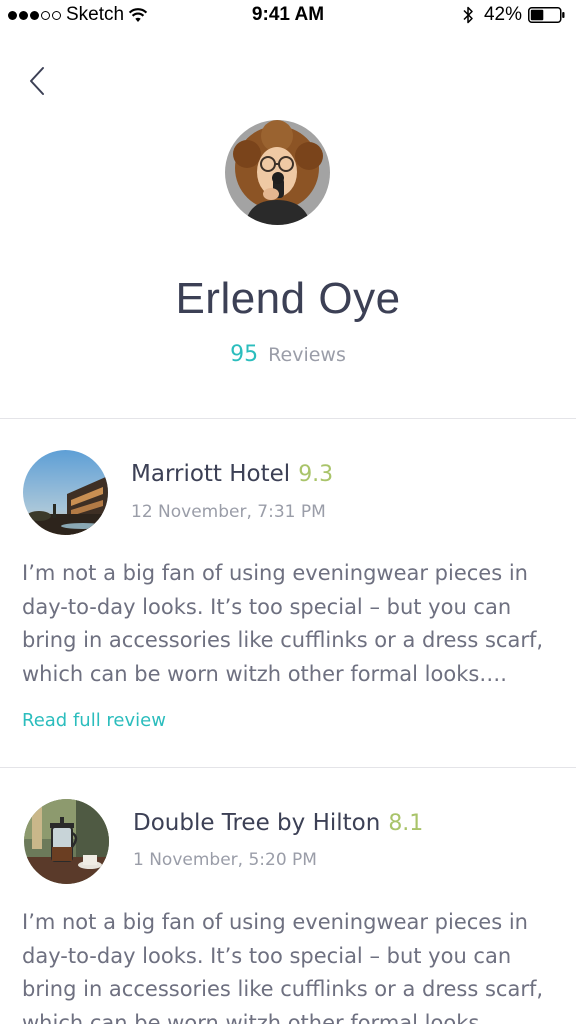  Describe the element at coordinates (38, 81) in the screenshot. I see `chevron-left-icon` at that location.